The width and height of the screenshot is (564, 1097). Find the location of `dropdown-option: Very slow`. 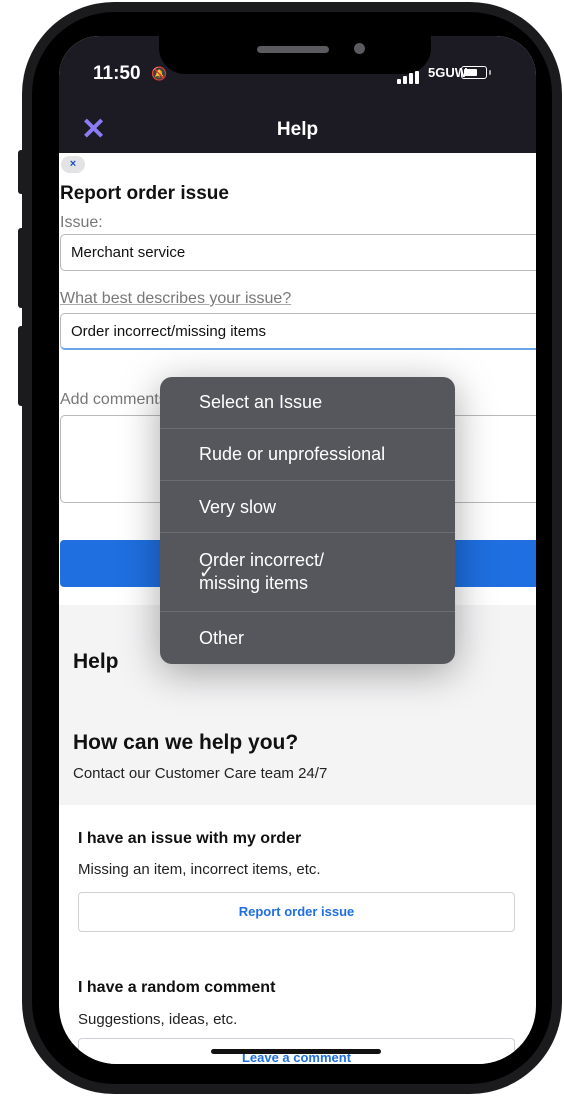

dropdown-option: Very slow is located at coordinates (307, 507).